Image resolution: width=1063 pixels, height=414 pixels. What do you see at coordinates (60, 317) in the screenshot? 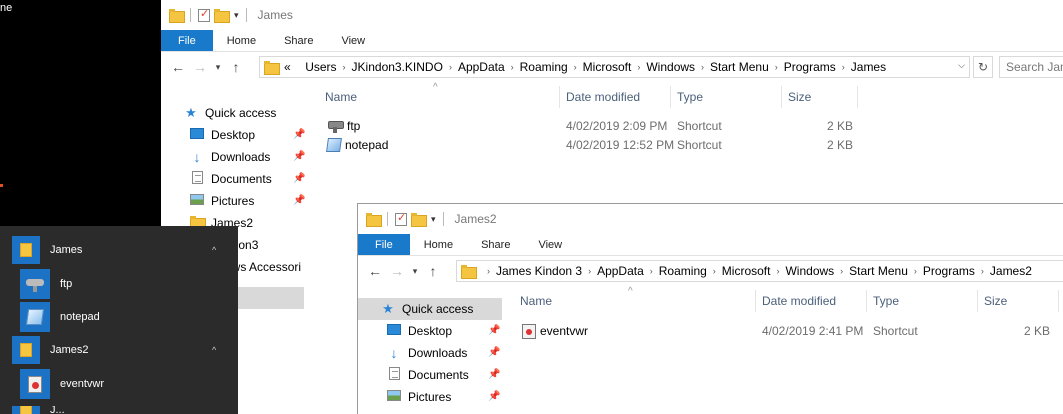
I see `start-menu-item-notepad: notepad` at bounding box center [60, 317].